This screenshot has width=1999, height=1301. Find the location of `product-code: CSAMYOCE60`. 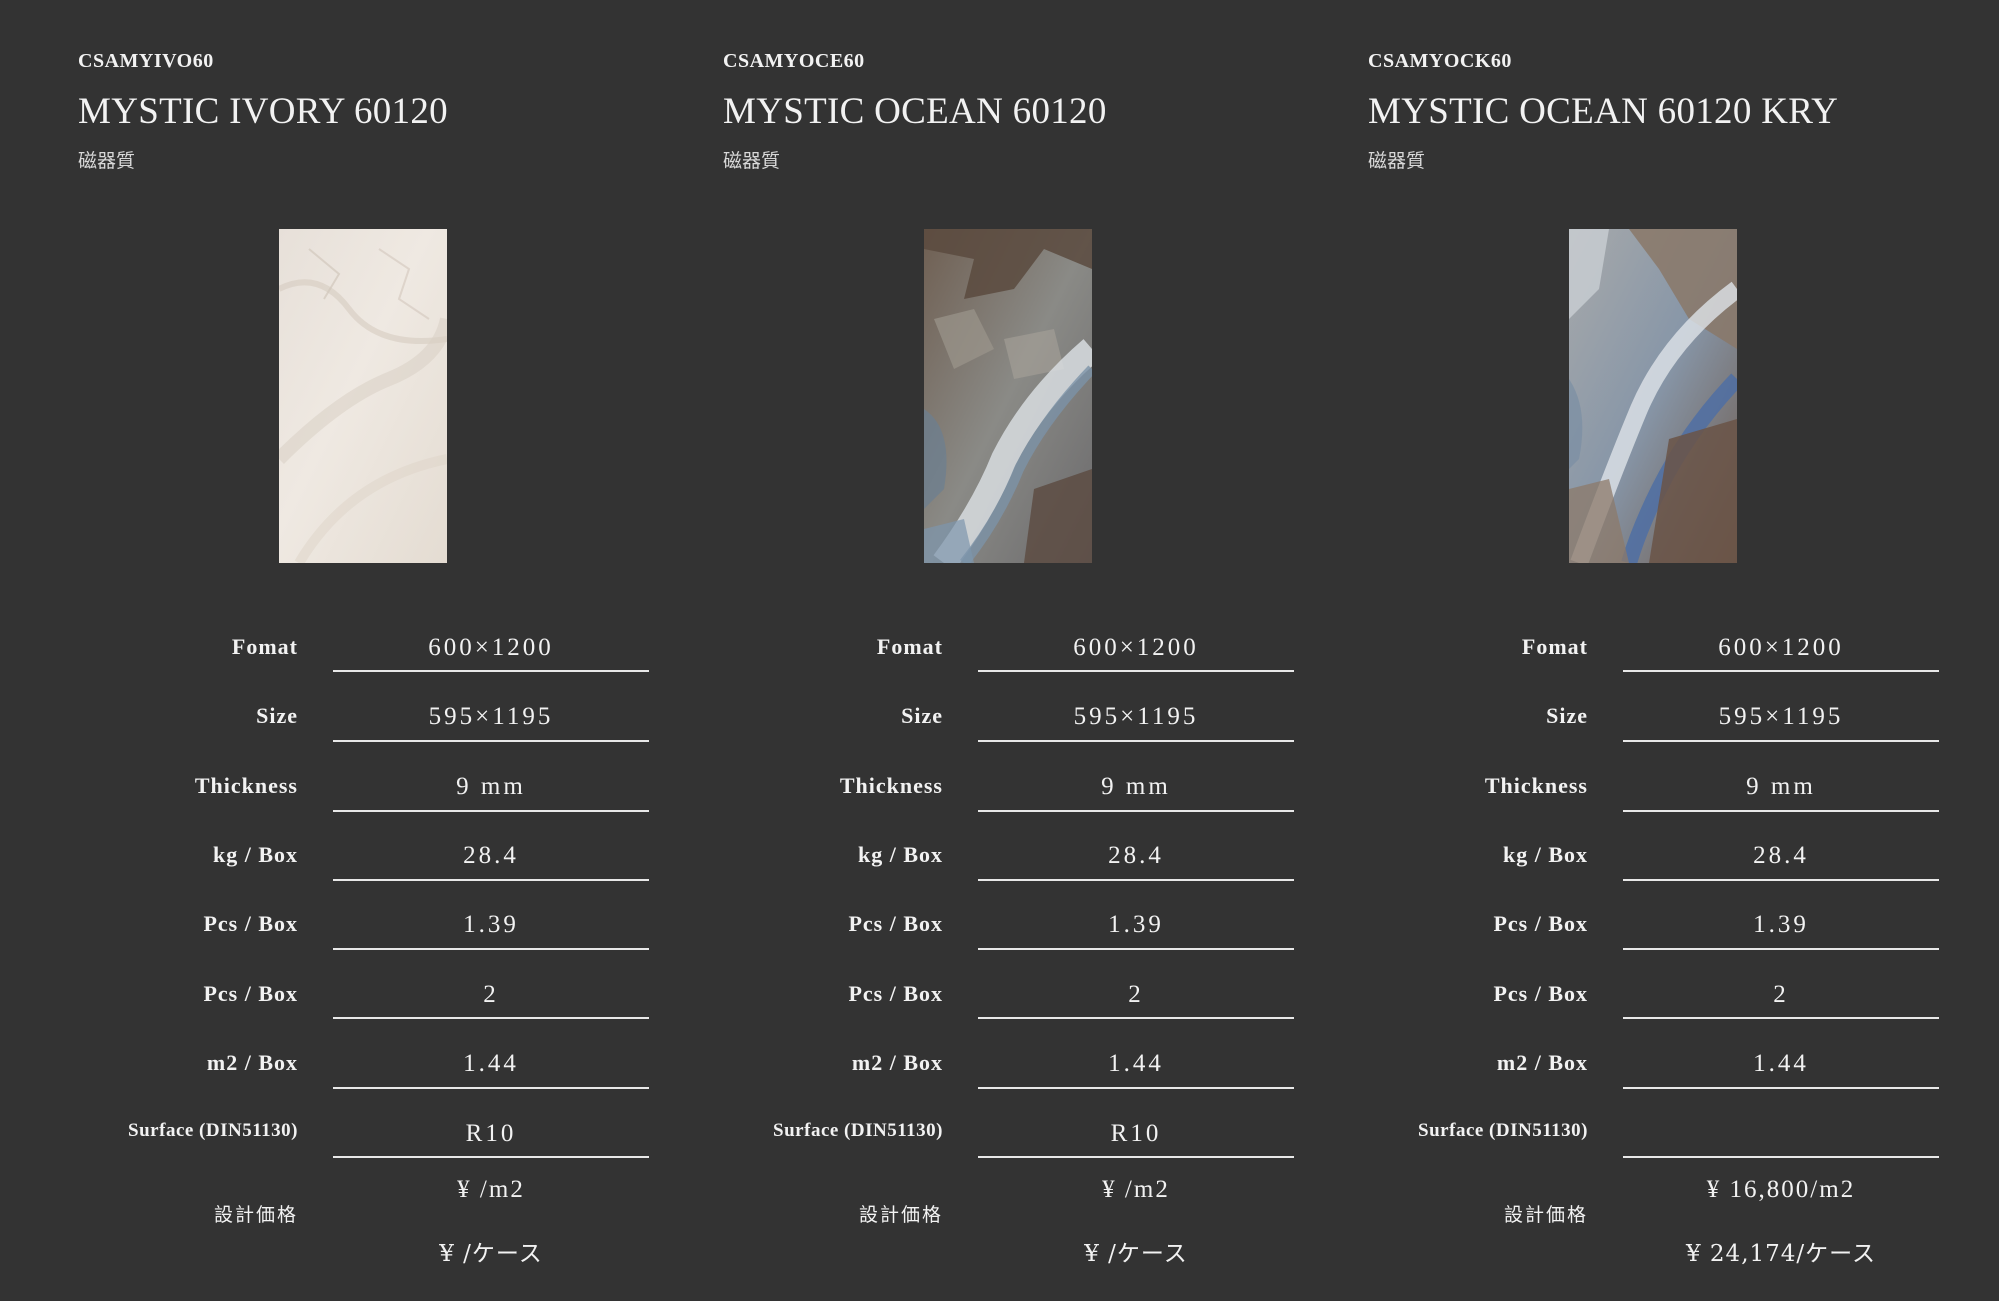

product-code: CSAMYOCE60 is located at coordinates (794, 61).